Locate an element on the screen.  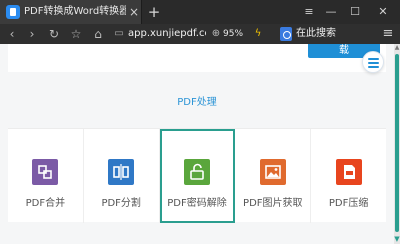
browser-tab-bar: PDF转换成Word转换器在线免费... × + ≡ — ☐ ✕ is located at coordinates (200, 12).